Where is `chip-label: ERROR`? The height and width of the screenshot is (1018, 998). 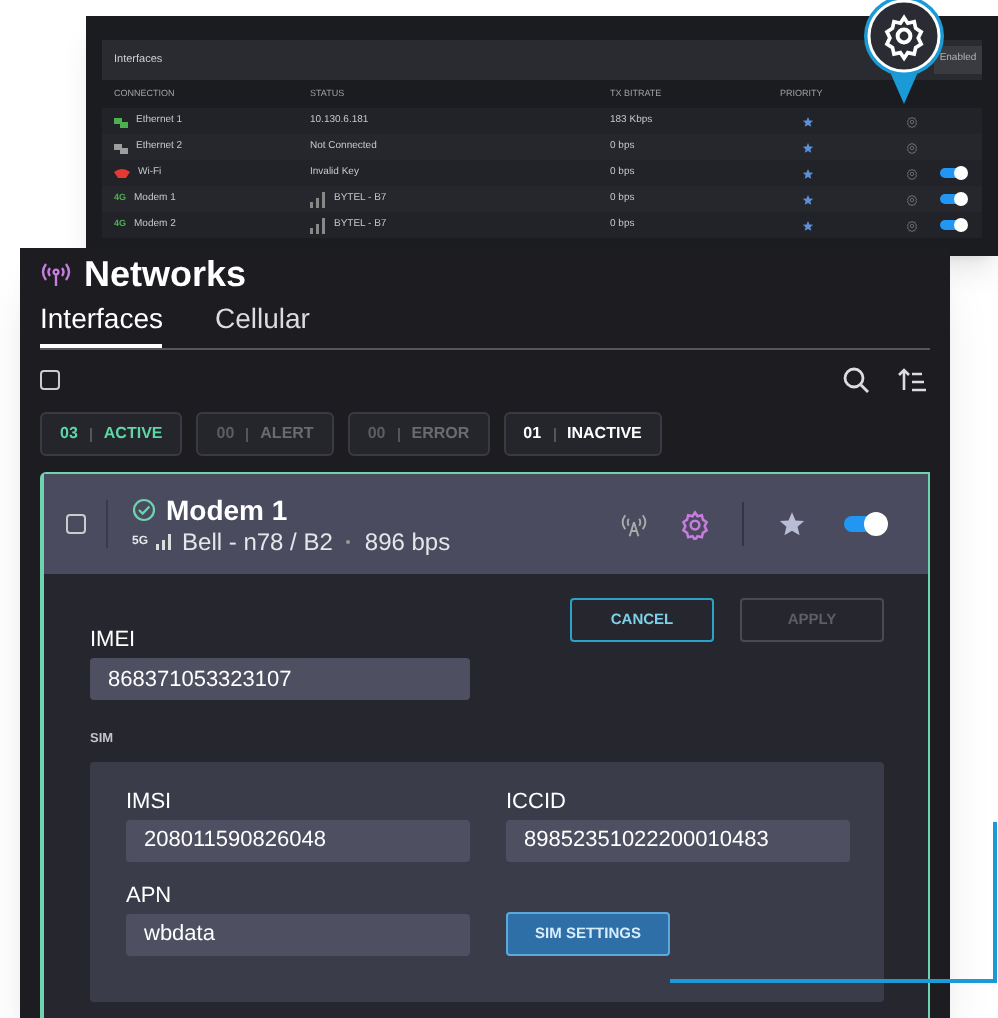 chip-label: ERROR is located at coordinates (440, 434).